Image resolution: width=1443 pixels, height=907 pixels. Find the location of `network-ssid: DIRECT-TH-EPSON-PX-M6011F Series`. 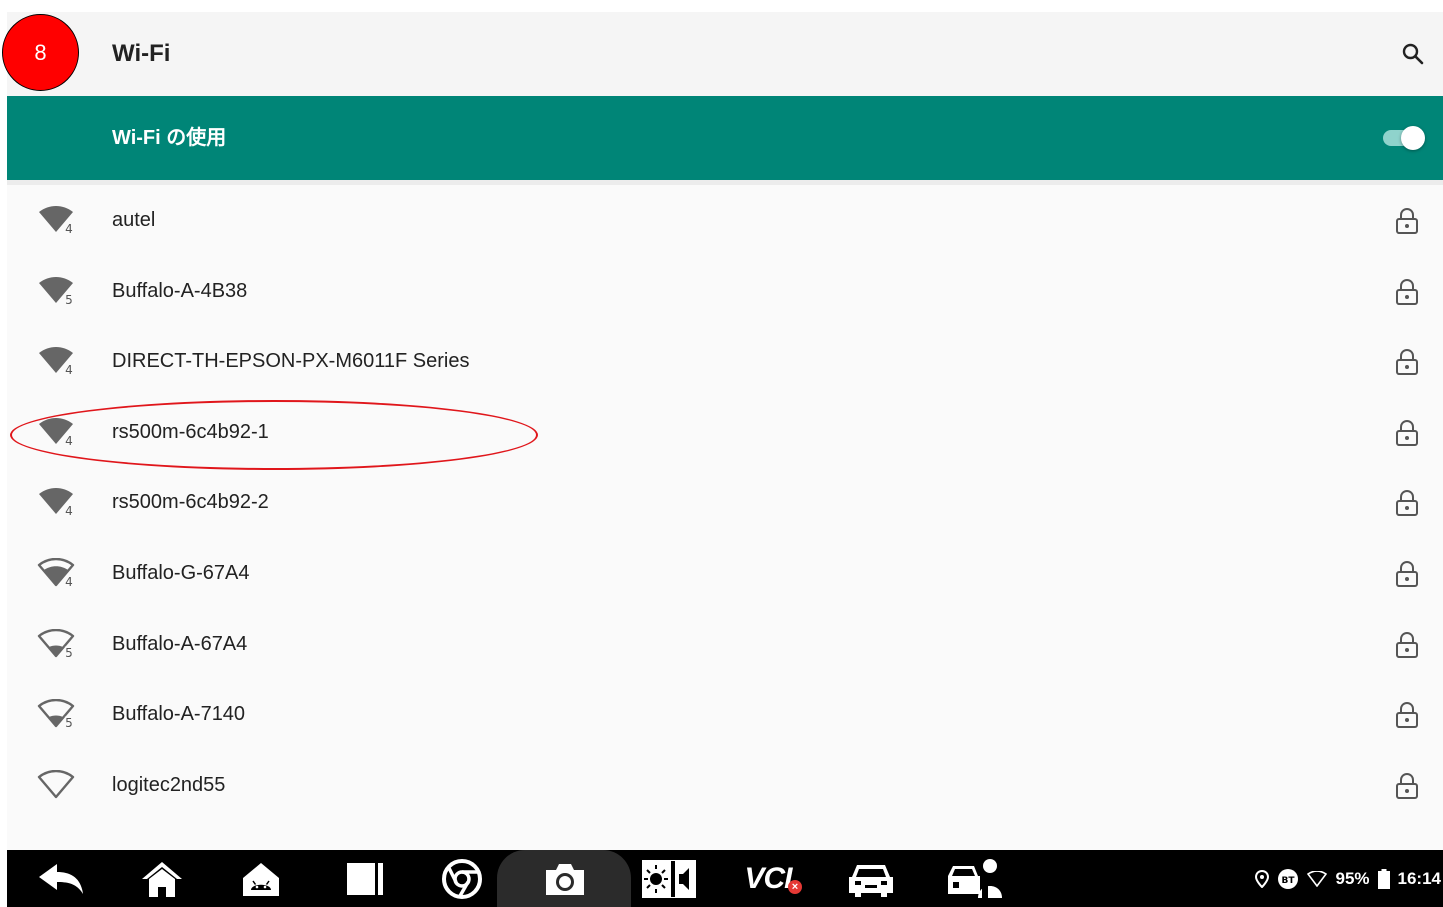

network-ssid: DIRECT-TH-EPSON-PX-M6011F Series is located at coordinates (291, 361).